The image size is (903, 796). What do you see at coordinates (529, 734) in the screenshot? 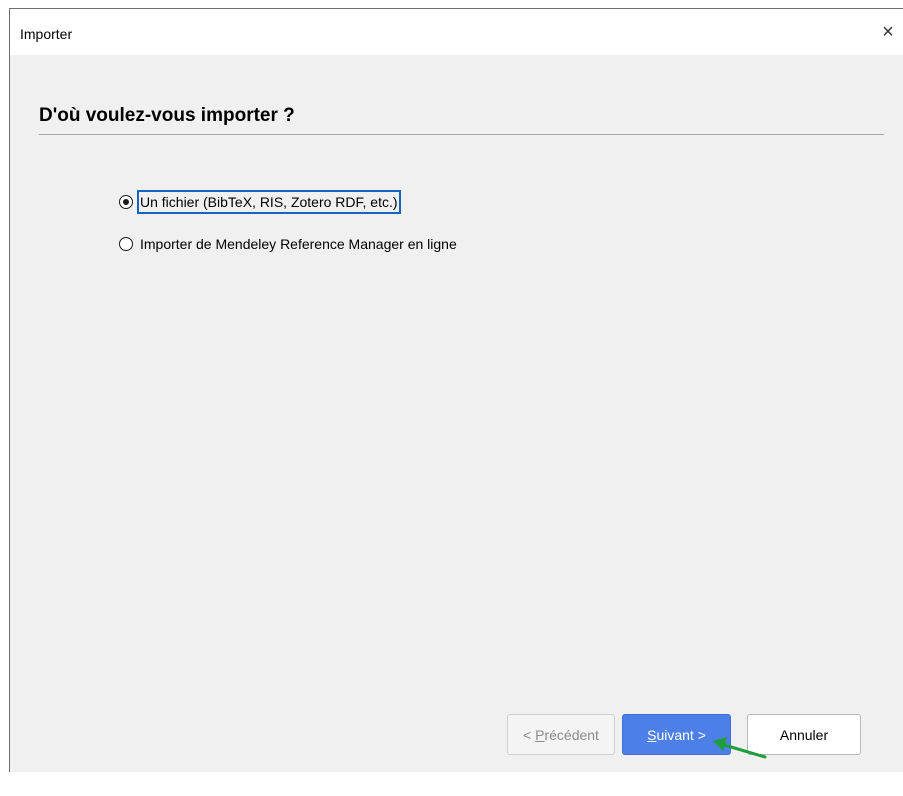
I see `previous-prefix: <` at bounding box center [529, 734].